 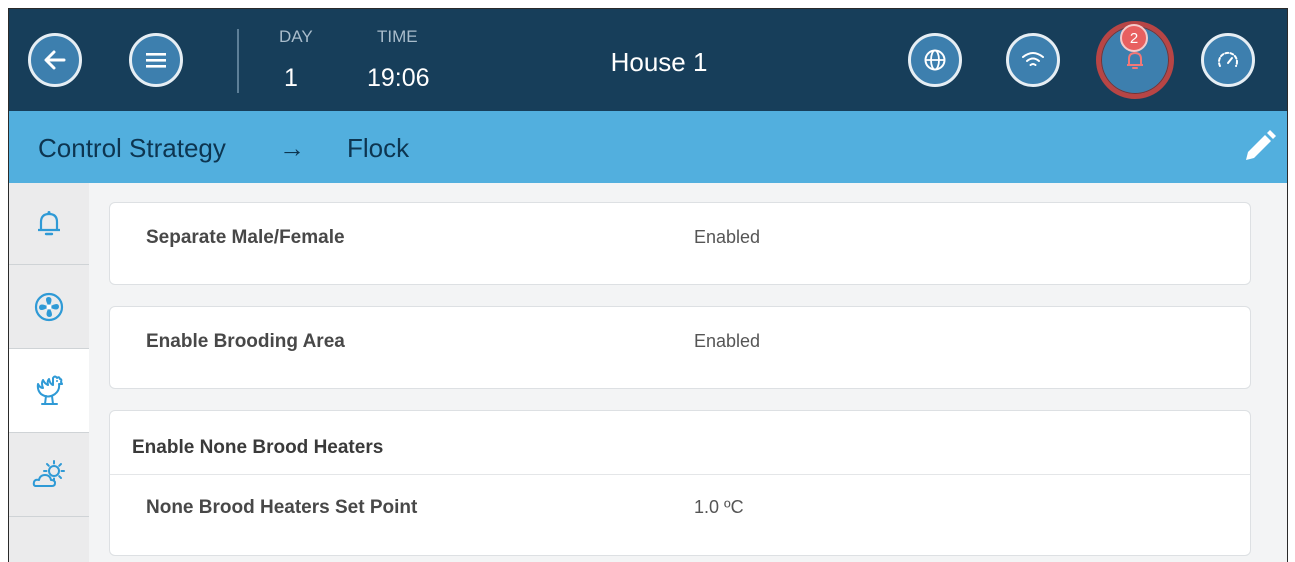 I want to click on fan-icon, so click(x=49, y=306).